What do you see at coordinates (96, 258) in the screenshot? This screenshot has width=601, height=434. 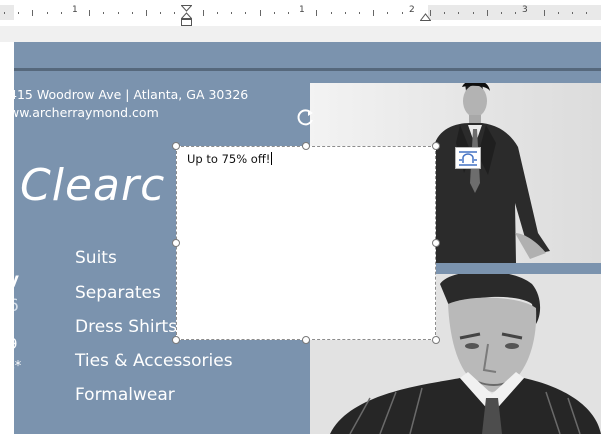 I see `menu-item-suits: Suits` at bounding box center [96, 258].